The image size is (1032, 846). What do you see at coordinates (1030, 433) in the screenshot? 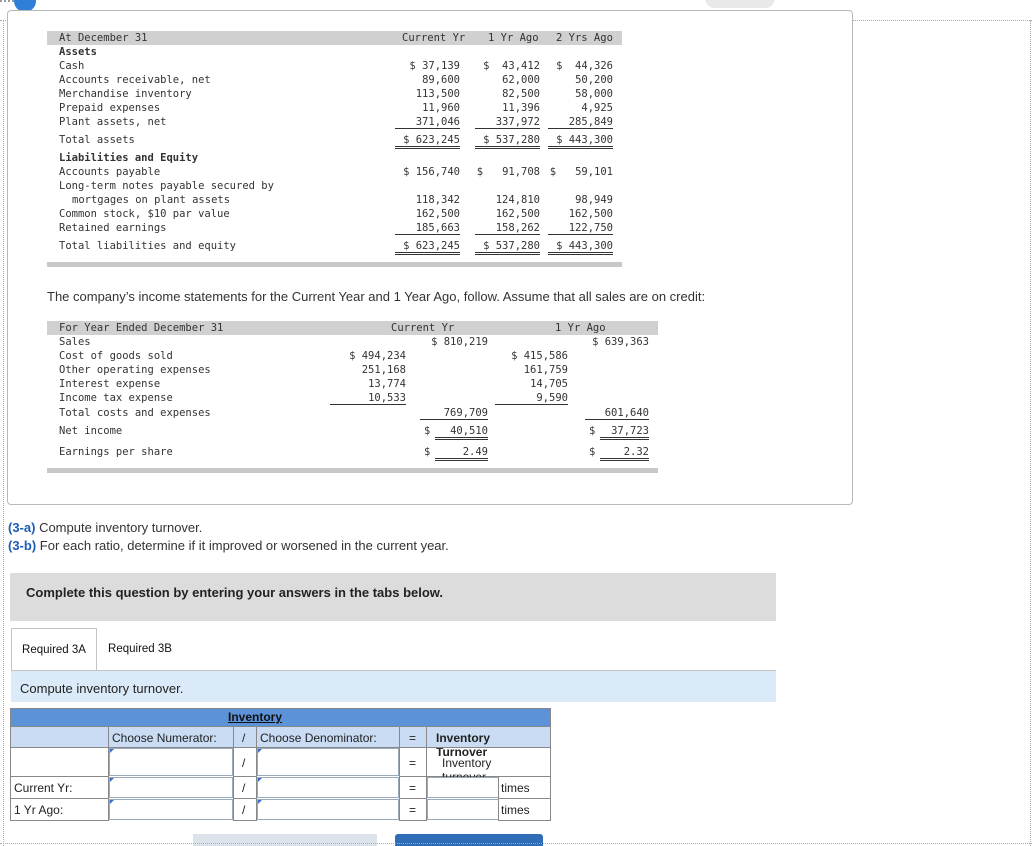
I see `right-border` at bounding box center [1030, 433].